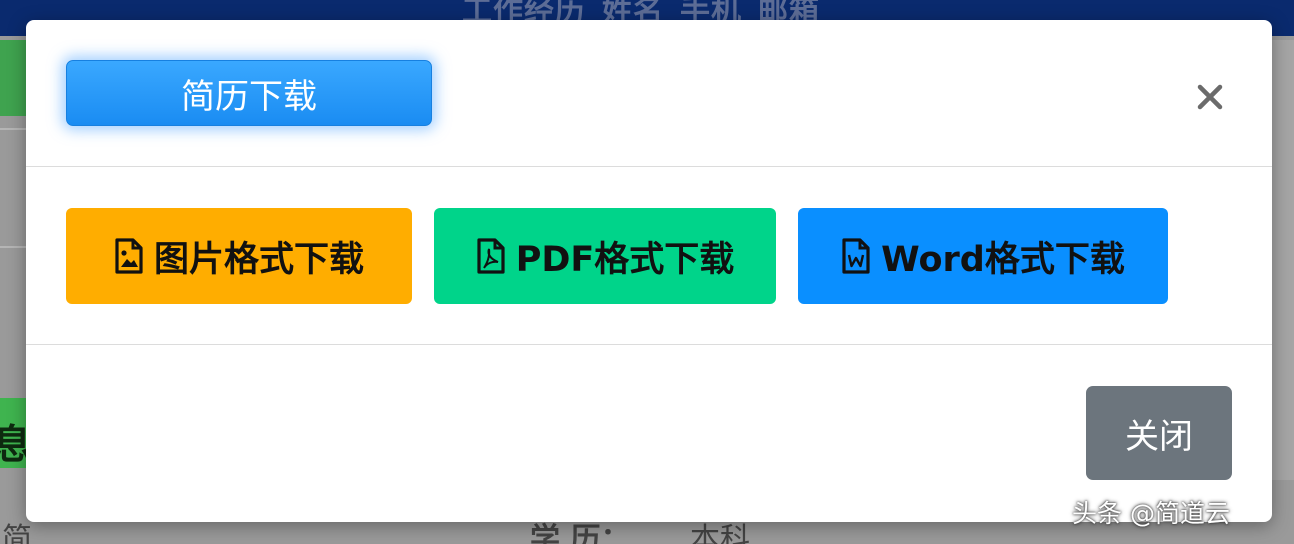 The image size is (1294, 544). Describe the element at coordinates (13, 78) in the screenshot. I see `background-left-tag` at that location.